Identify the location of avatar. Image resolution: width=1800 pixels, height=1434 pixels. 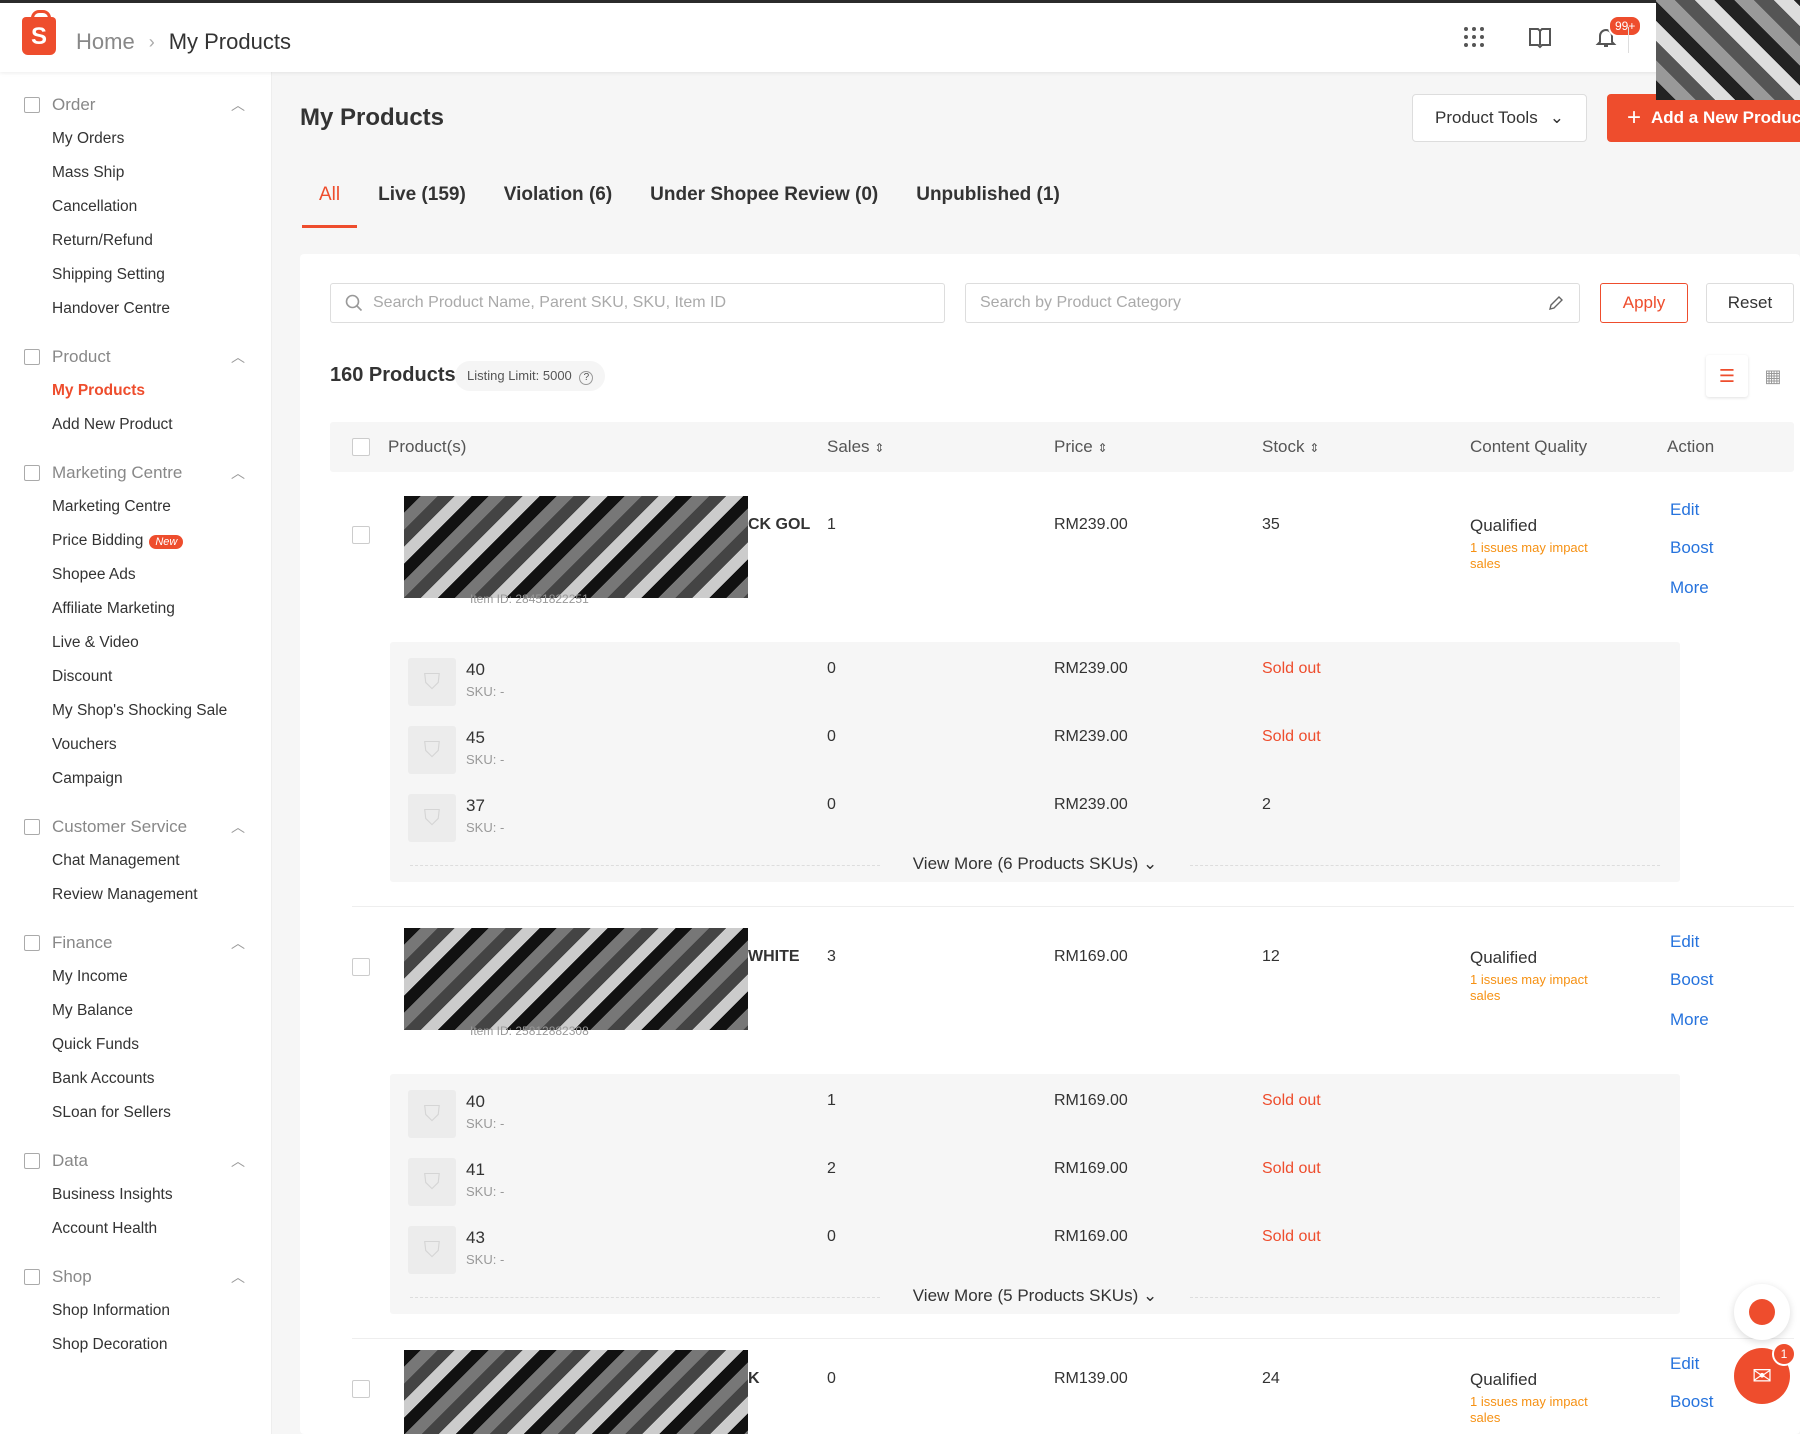
(1728, 50).